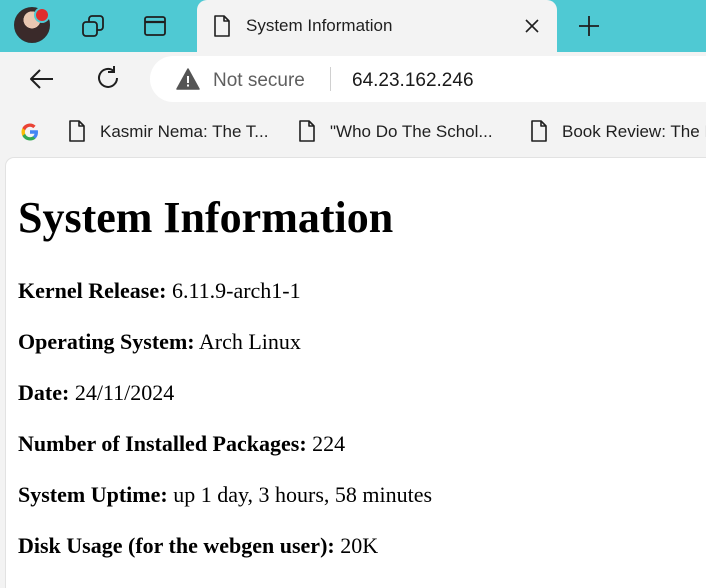 The image size is (706, 588). I want to click on tab-title: System Information, so click(319, 25).